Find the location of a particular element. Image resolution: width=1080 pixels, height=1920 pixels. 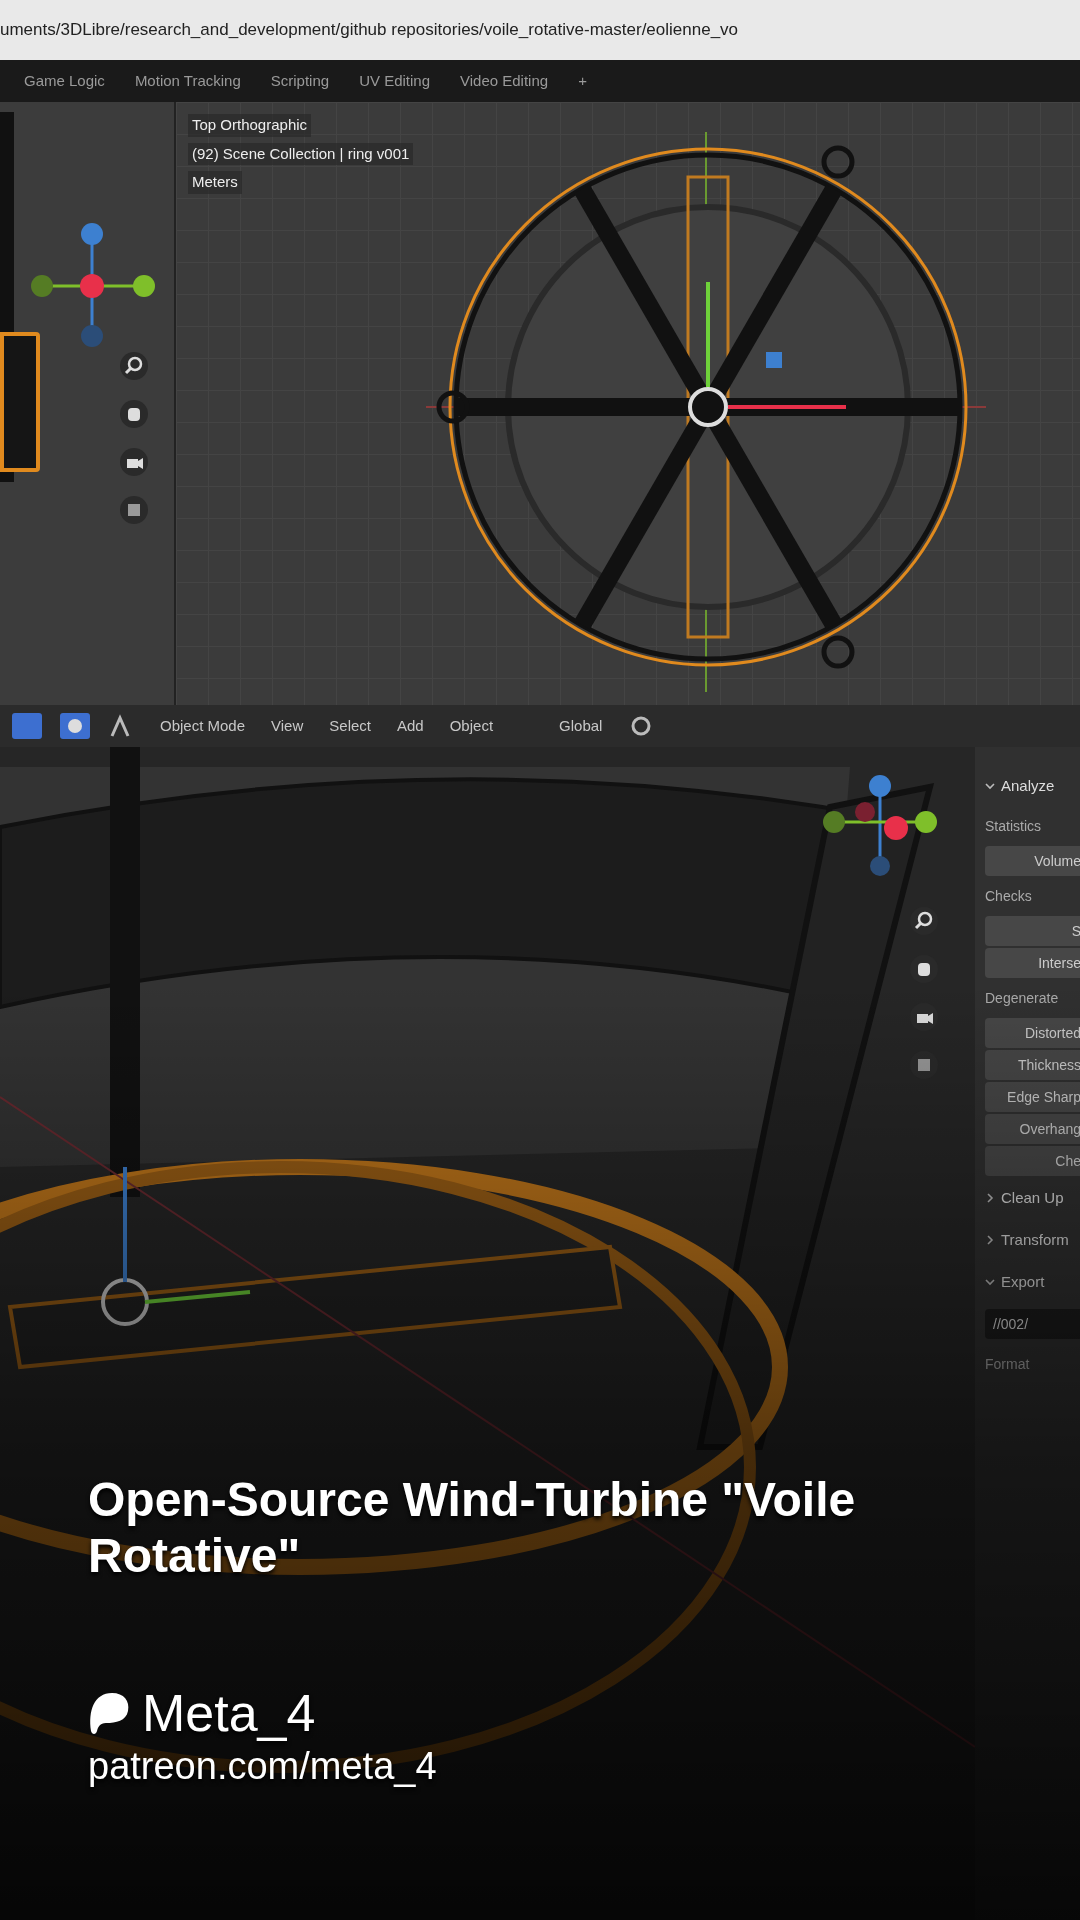

file-path: uments/3DLibre/research_and_development/github repositories/voile_rotative-master/eolienne_vo is located at coordinates (369, 30).